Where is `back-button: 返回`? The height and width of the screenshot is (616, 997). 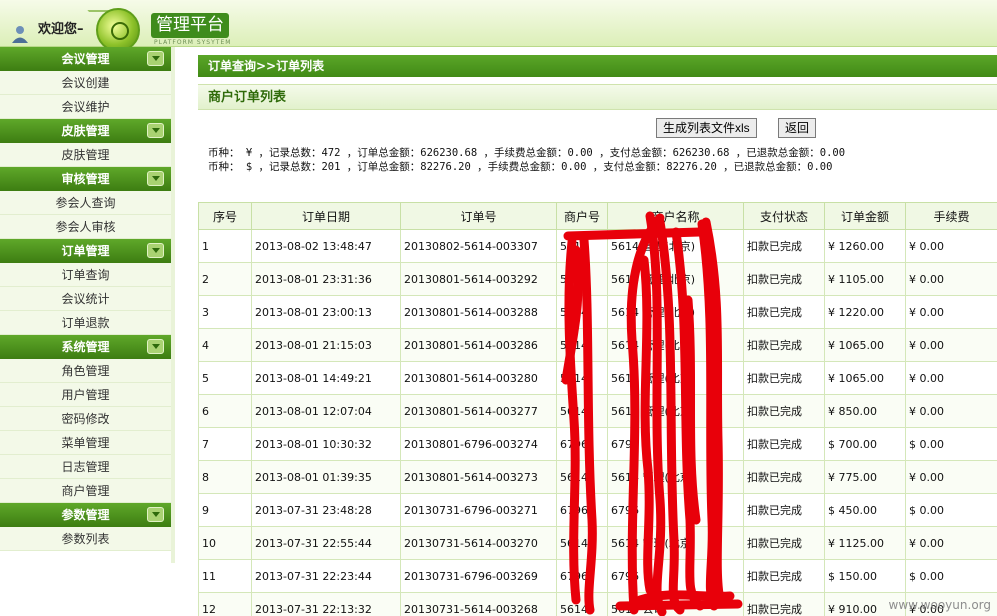
back-button: 返回 is located at coordinates (797, 128).